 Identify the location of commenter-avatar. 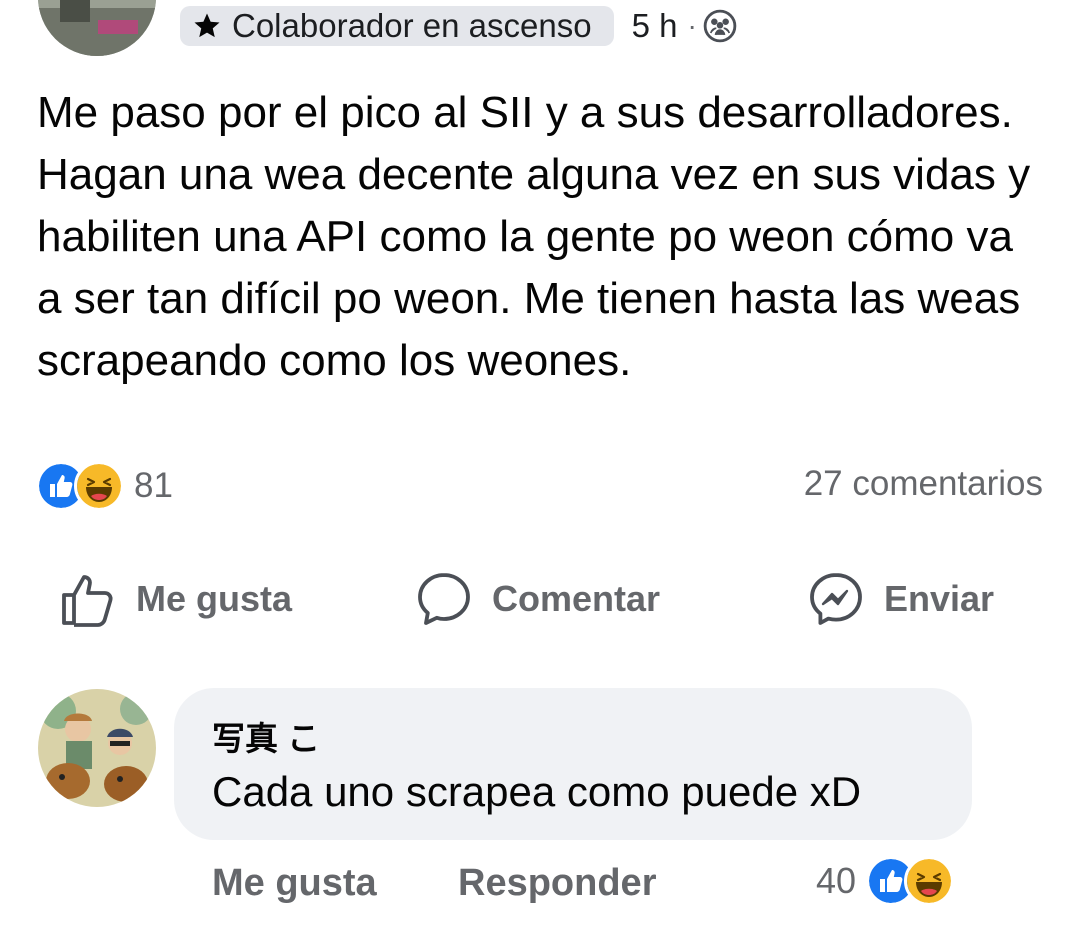
(97, 748).